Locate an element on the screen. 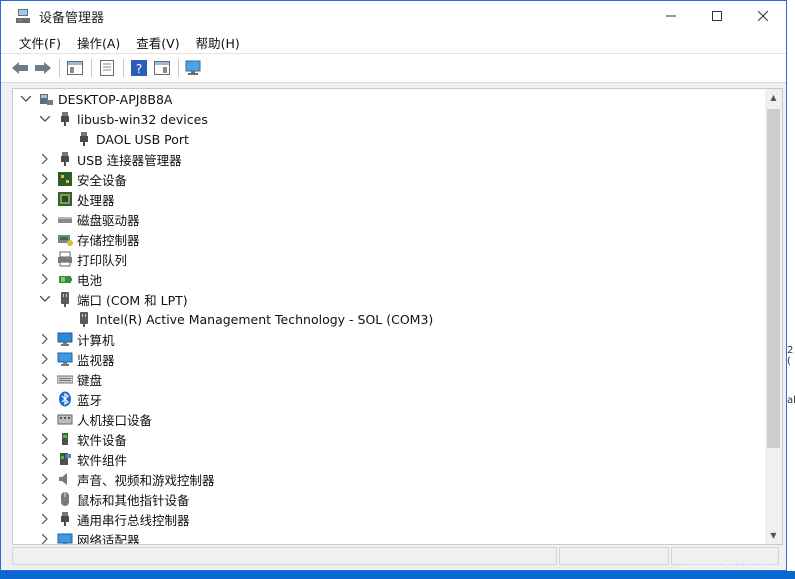  security-device-icon is located at coordinates (65, 179).